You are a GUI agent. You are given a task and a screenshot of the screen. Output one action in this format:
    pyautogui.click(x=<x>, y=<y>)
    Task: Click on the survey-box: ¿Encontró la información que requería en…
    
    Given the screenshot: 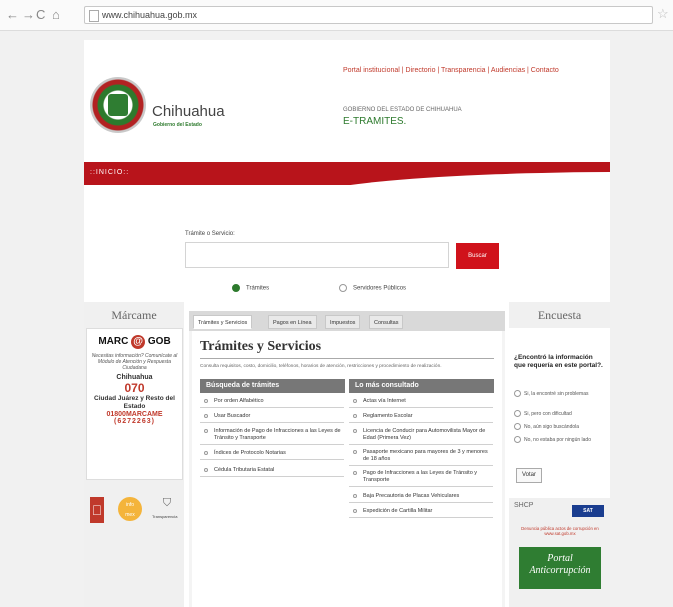 What is the action you would take?
    pyautogui.click(x=559, y=413)
    